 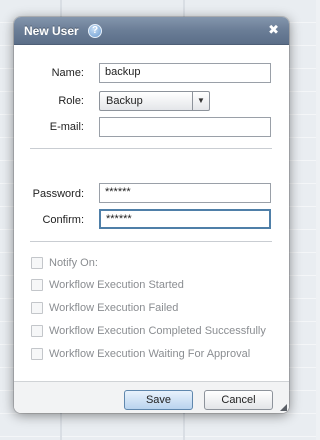 What do you see at coordinates (118, 192) in the screenshot?
I see `password-value: ******` at bounding box center [118, 192].